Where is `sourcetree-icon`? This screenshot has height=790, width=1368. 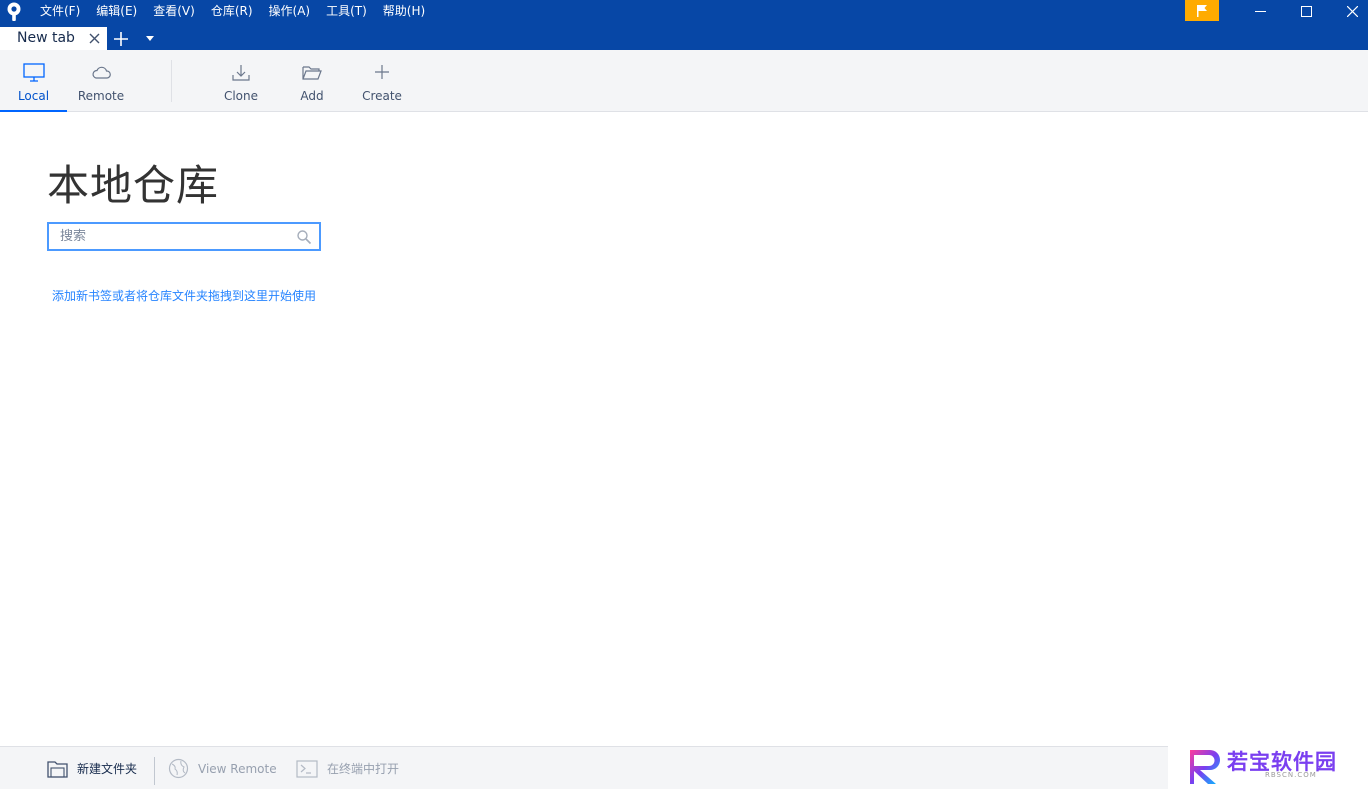 sourcetree-icon is located at coordinates (14, 12).